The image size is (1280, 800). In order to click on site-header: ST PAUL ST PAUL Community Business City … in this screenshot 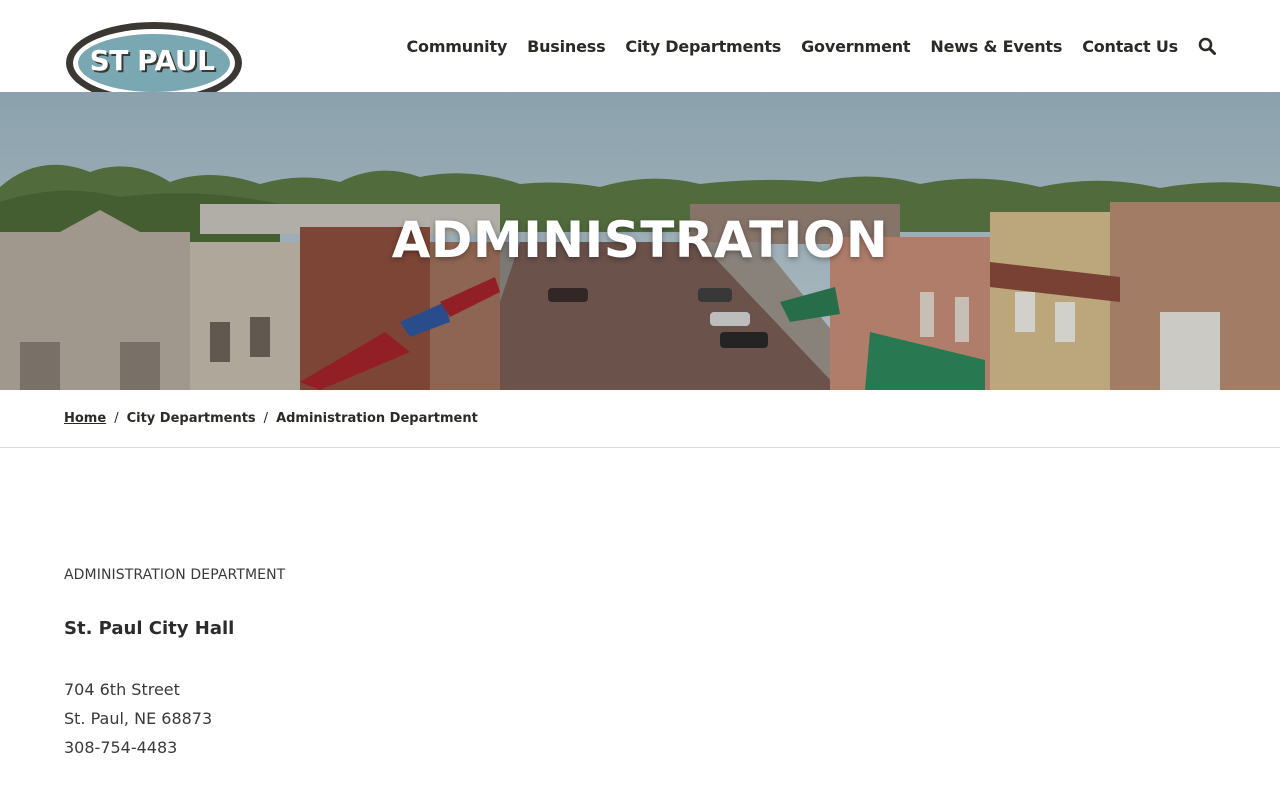, I will do `click(640, 52)`.